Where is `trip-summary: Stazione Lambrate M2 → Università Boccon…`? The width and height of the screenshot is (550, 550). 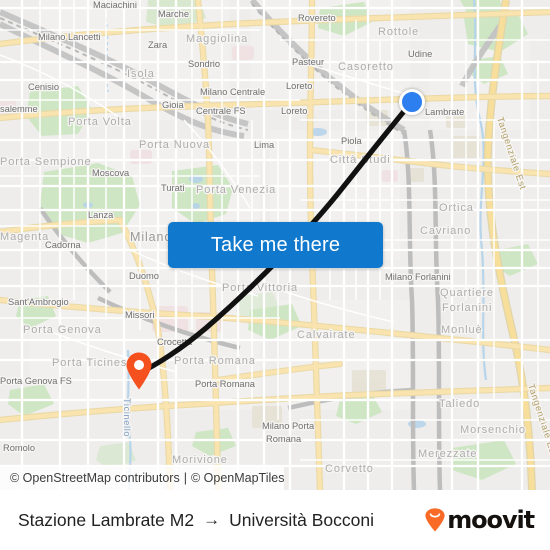 trip-summary: Stazione Lambrate M2 → Università Boccon… is located at coordinates (187, 520).